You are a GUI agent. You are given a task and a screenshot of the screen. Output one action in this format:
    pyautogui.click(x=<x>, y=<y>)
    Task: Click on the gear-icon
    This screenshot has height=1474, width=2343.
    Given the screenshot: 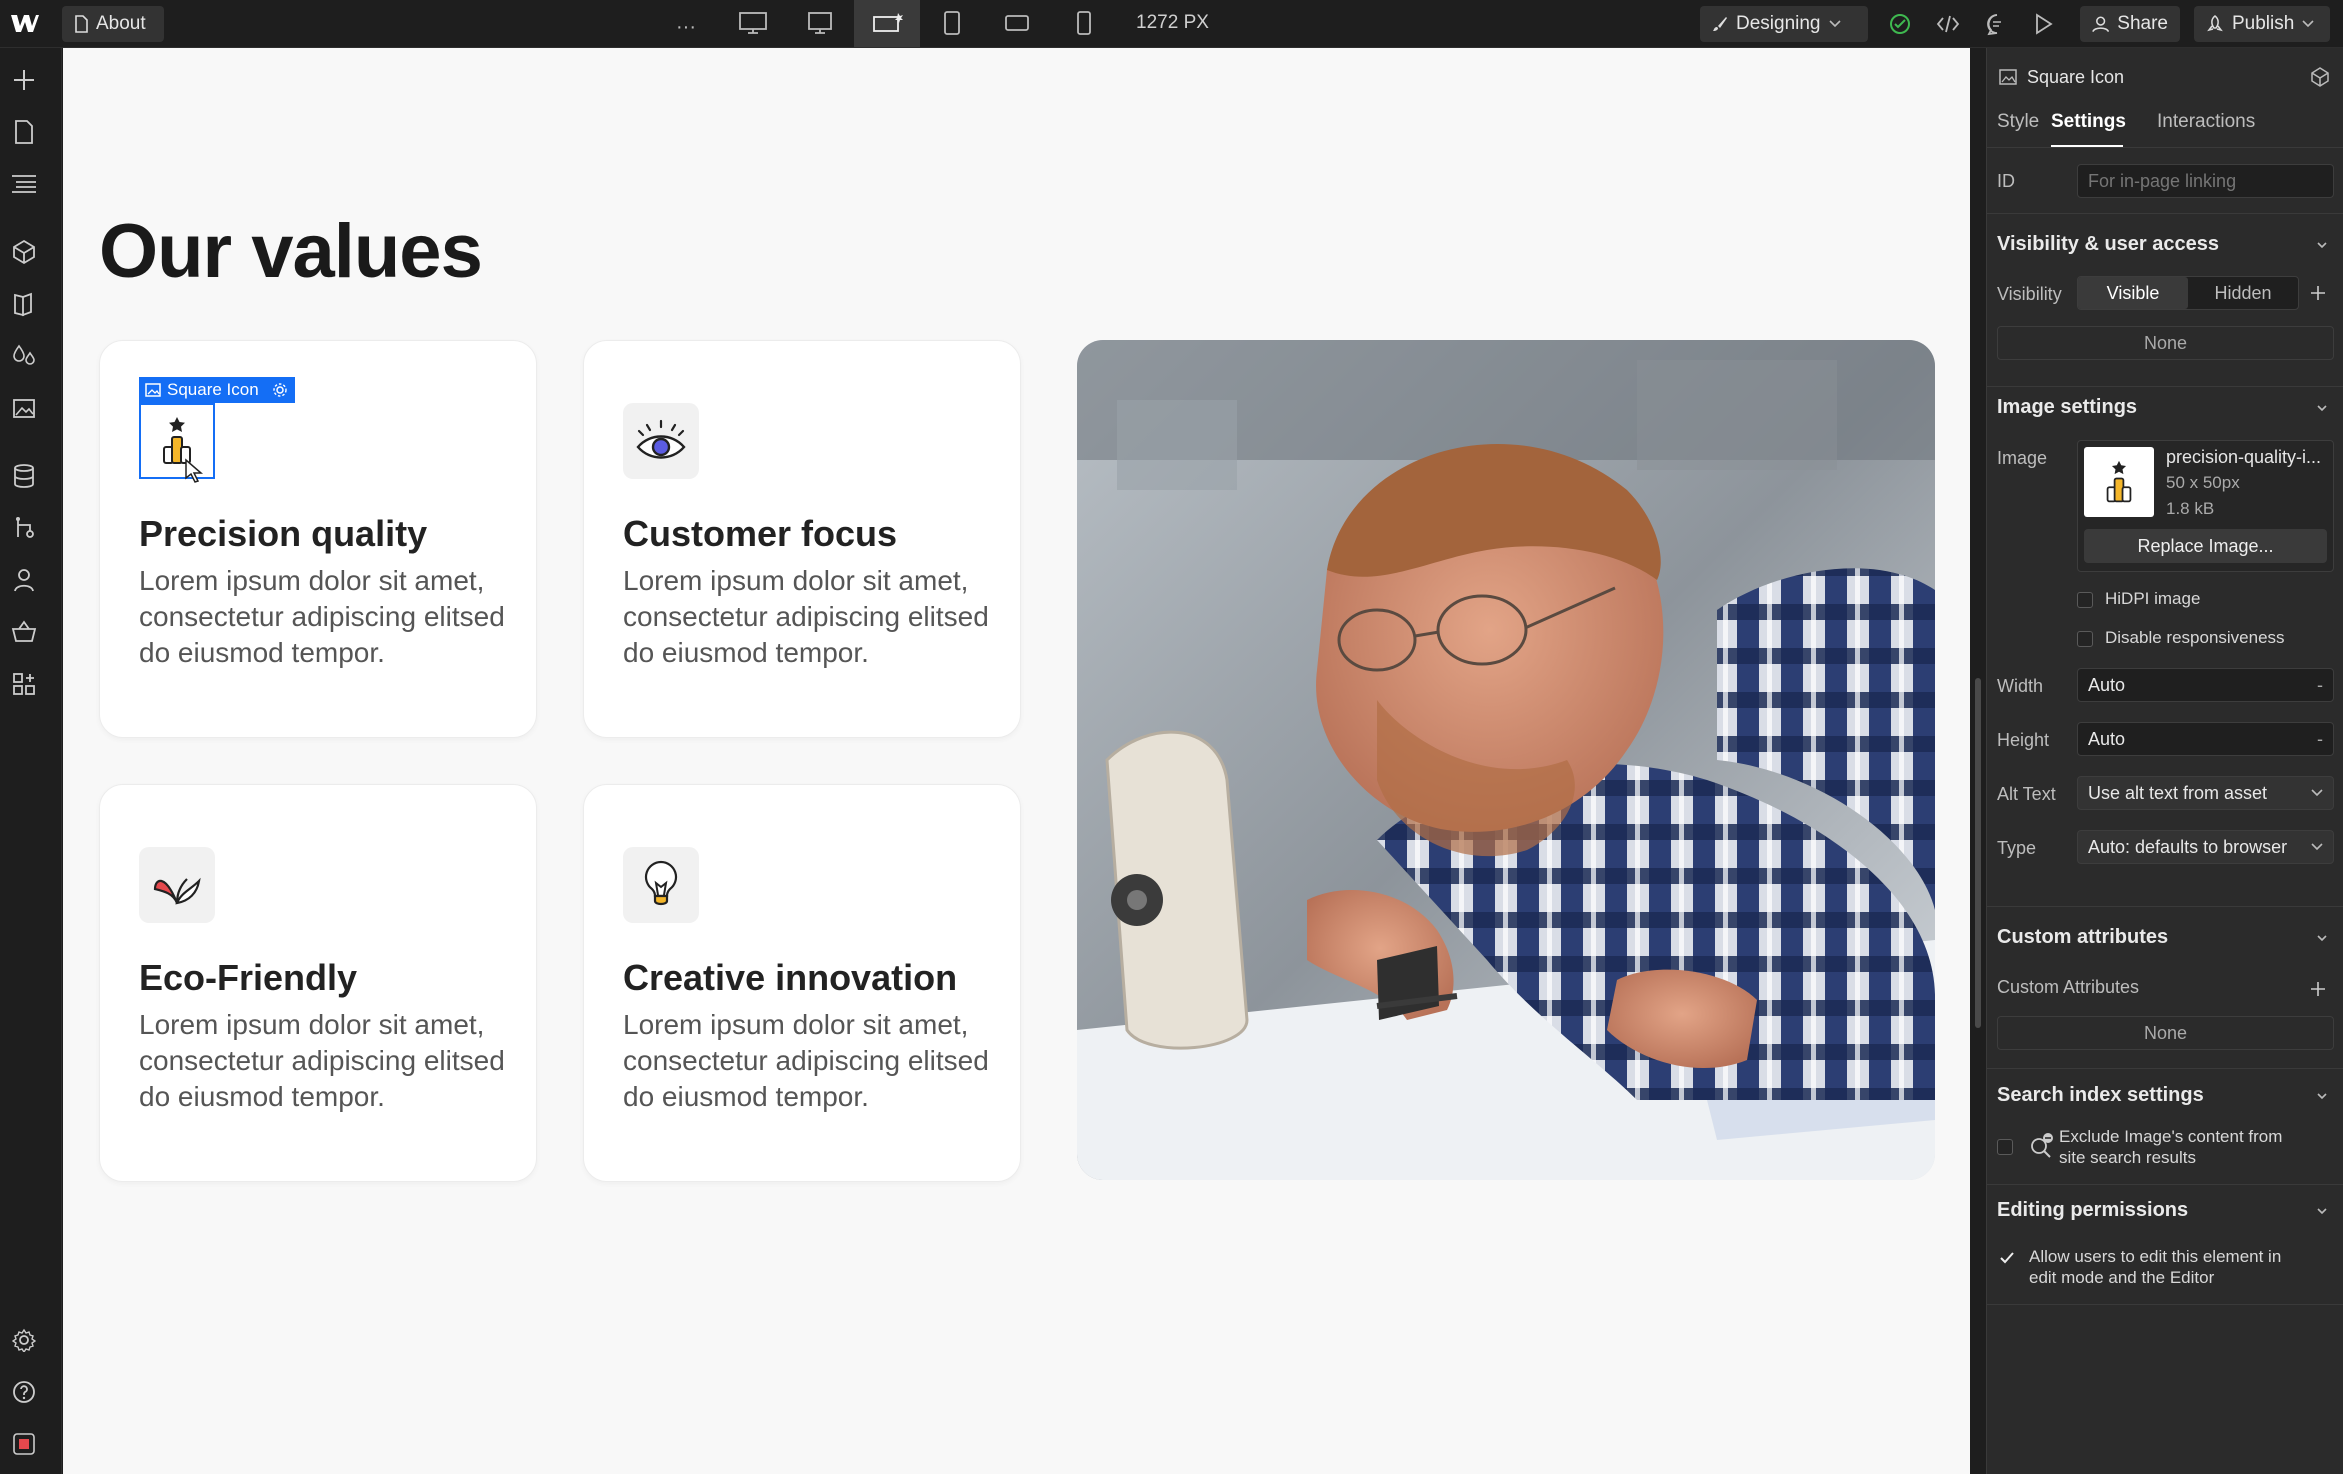 What is the action you would take?
    pyautogui.click(x=280, y=390)
    